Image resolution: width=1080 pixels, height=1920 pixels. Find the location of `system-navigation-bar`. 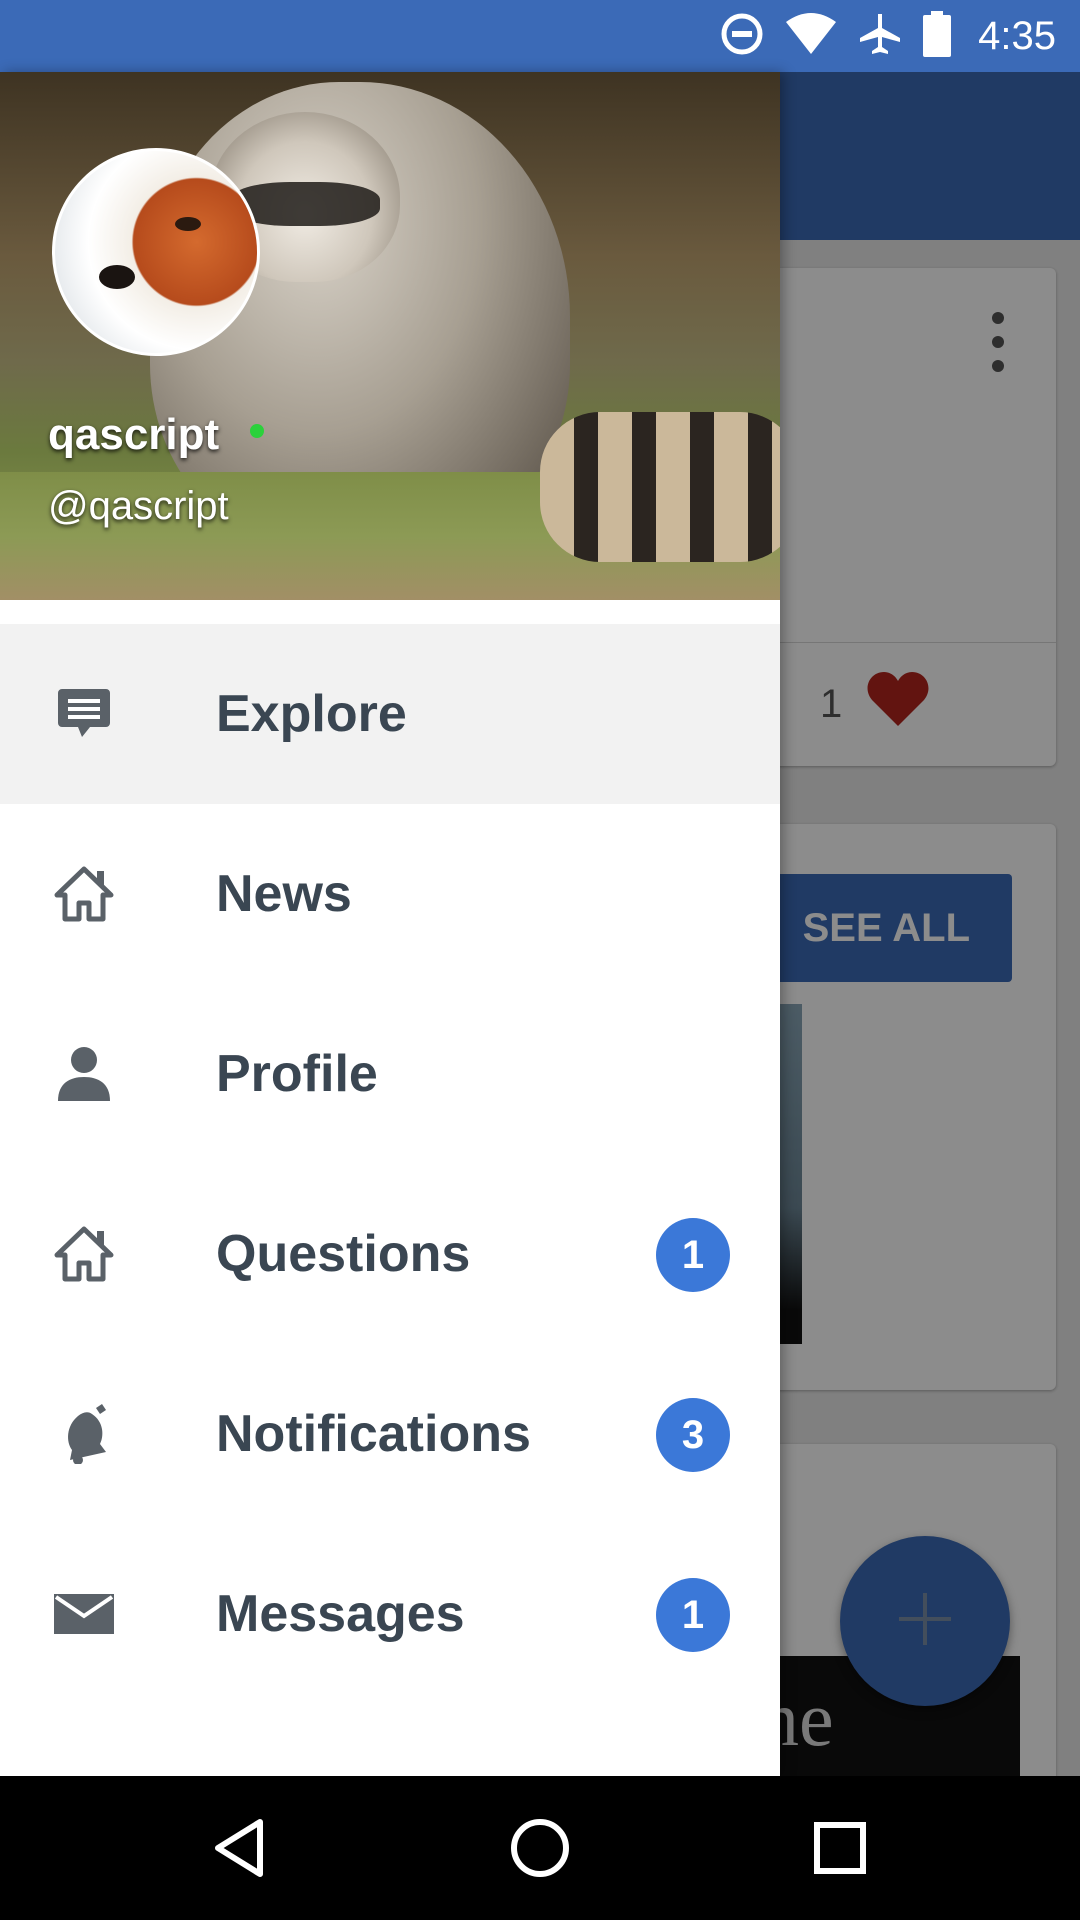

system-navigation-bar is located at coordinates (540, 1848).